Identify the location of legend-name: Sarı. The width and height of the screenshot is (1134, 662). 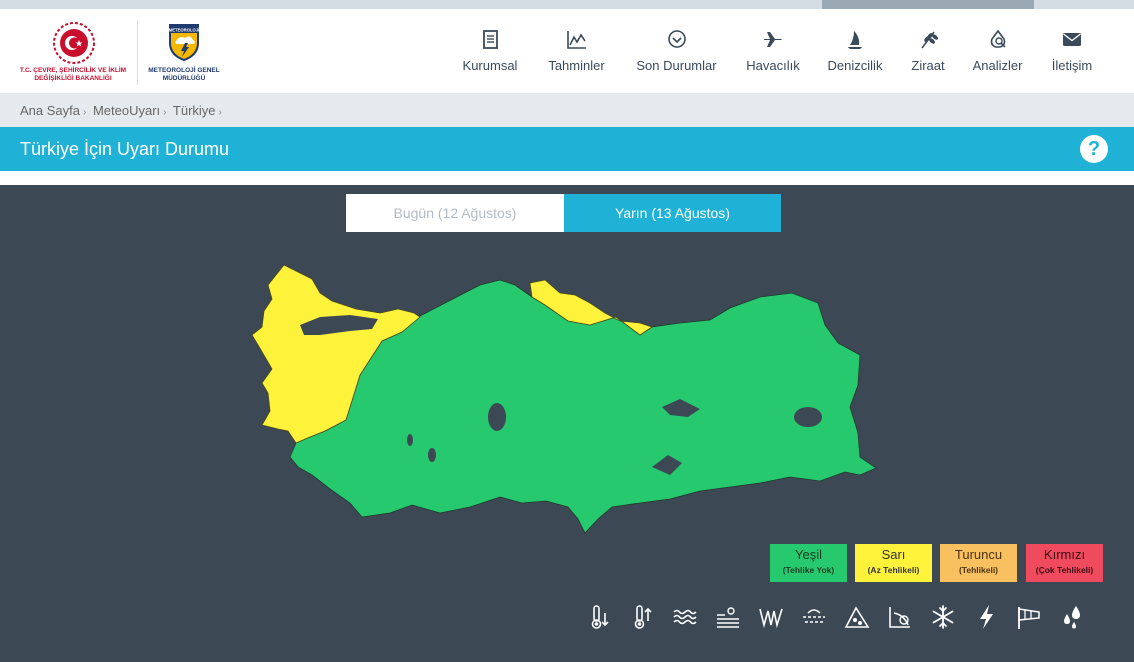
(893, 554).